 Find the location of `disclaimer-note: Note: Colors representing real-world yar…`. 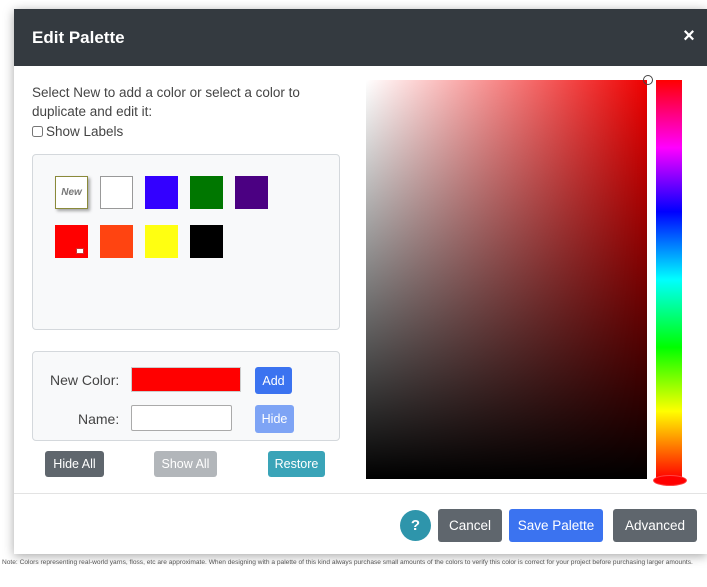

disclaimer-note: Note: Colors representing real-world yar… is located at coordinates (347, 562).